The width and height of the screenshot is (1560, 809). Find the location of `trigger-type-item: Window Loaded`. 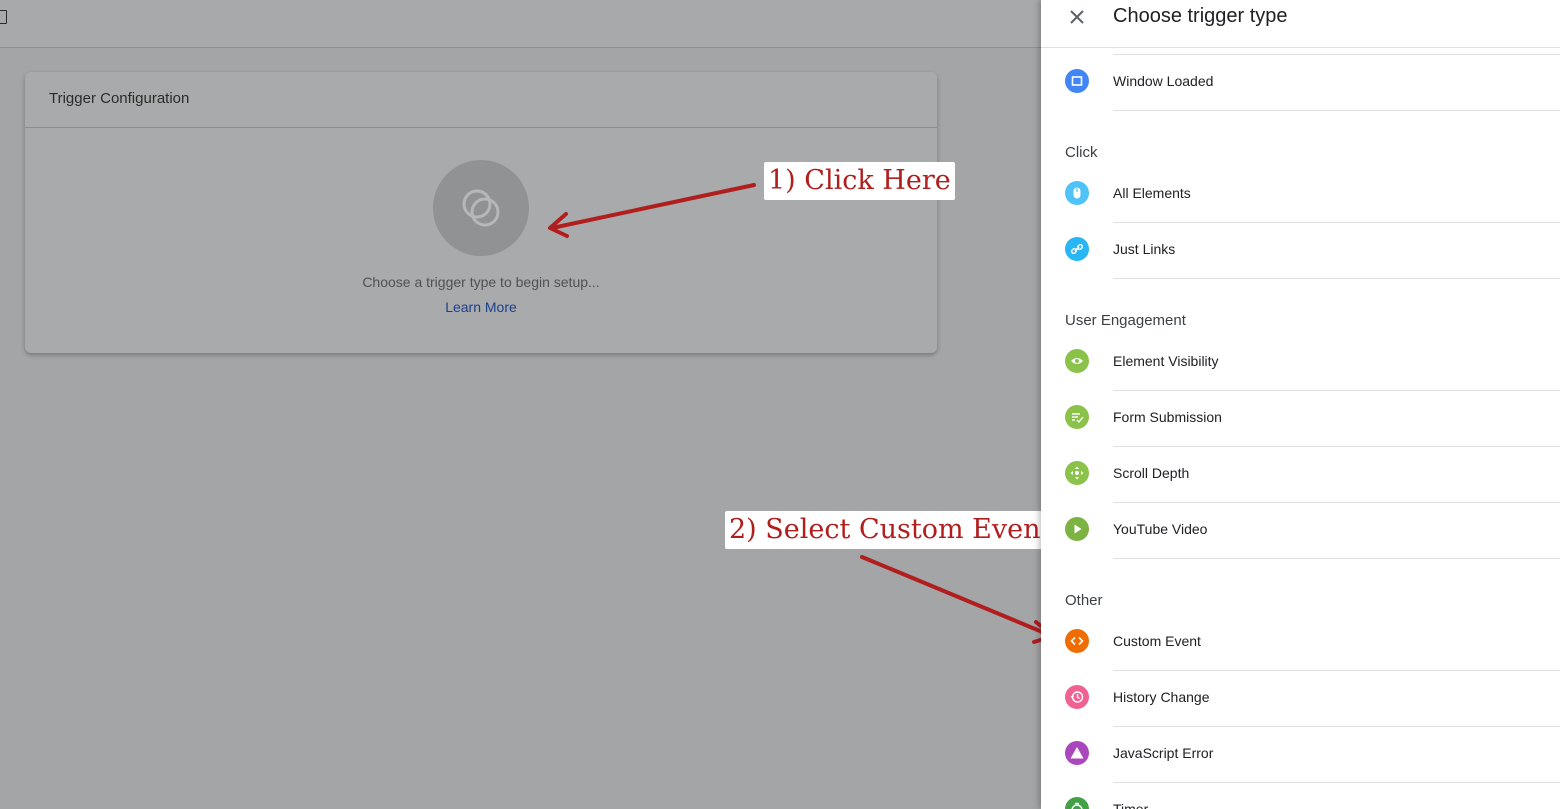

trigger-type-item: Window Loaded is located at coordinates (1300, 83).